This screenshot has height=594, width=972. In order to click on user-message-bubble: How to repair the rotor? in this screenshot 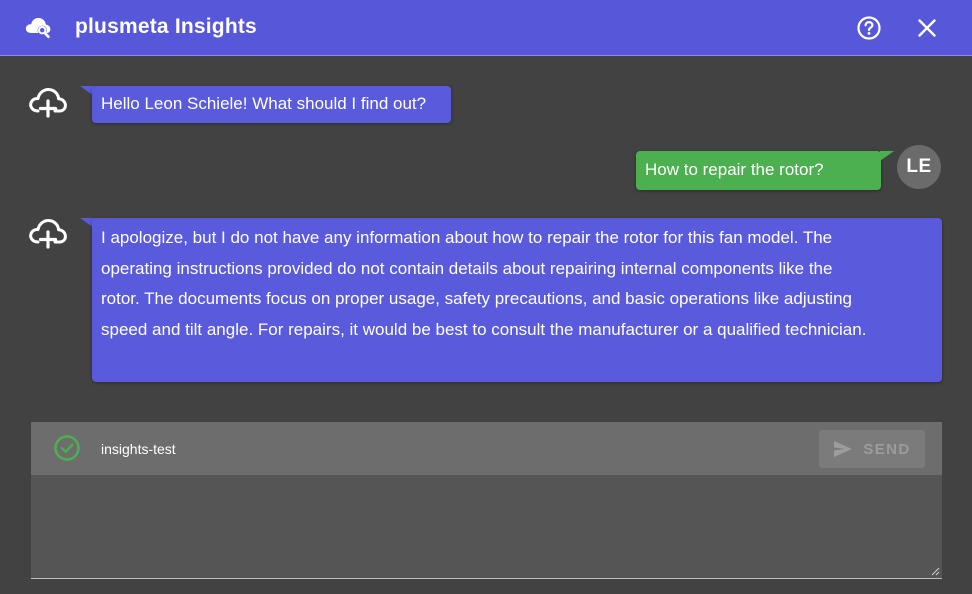, I will do `click(758, 170)`.